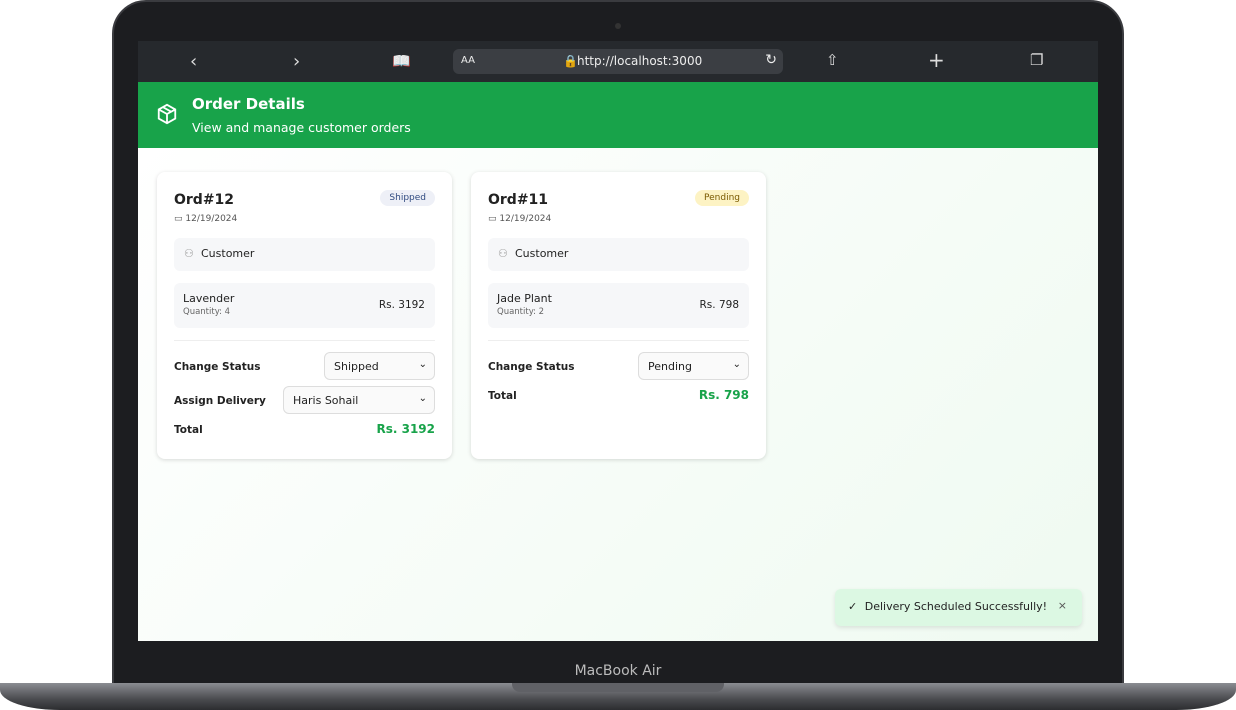  I want to click on device-label: MacBook Air, so click(618, 671).